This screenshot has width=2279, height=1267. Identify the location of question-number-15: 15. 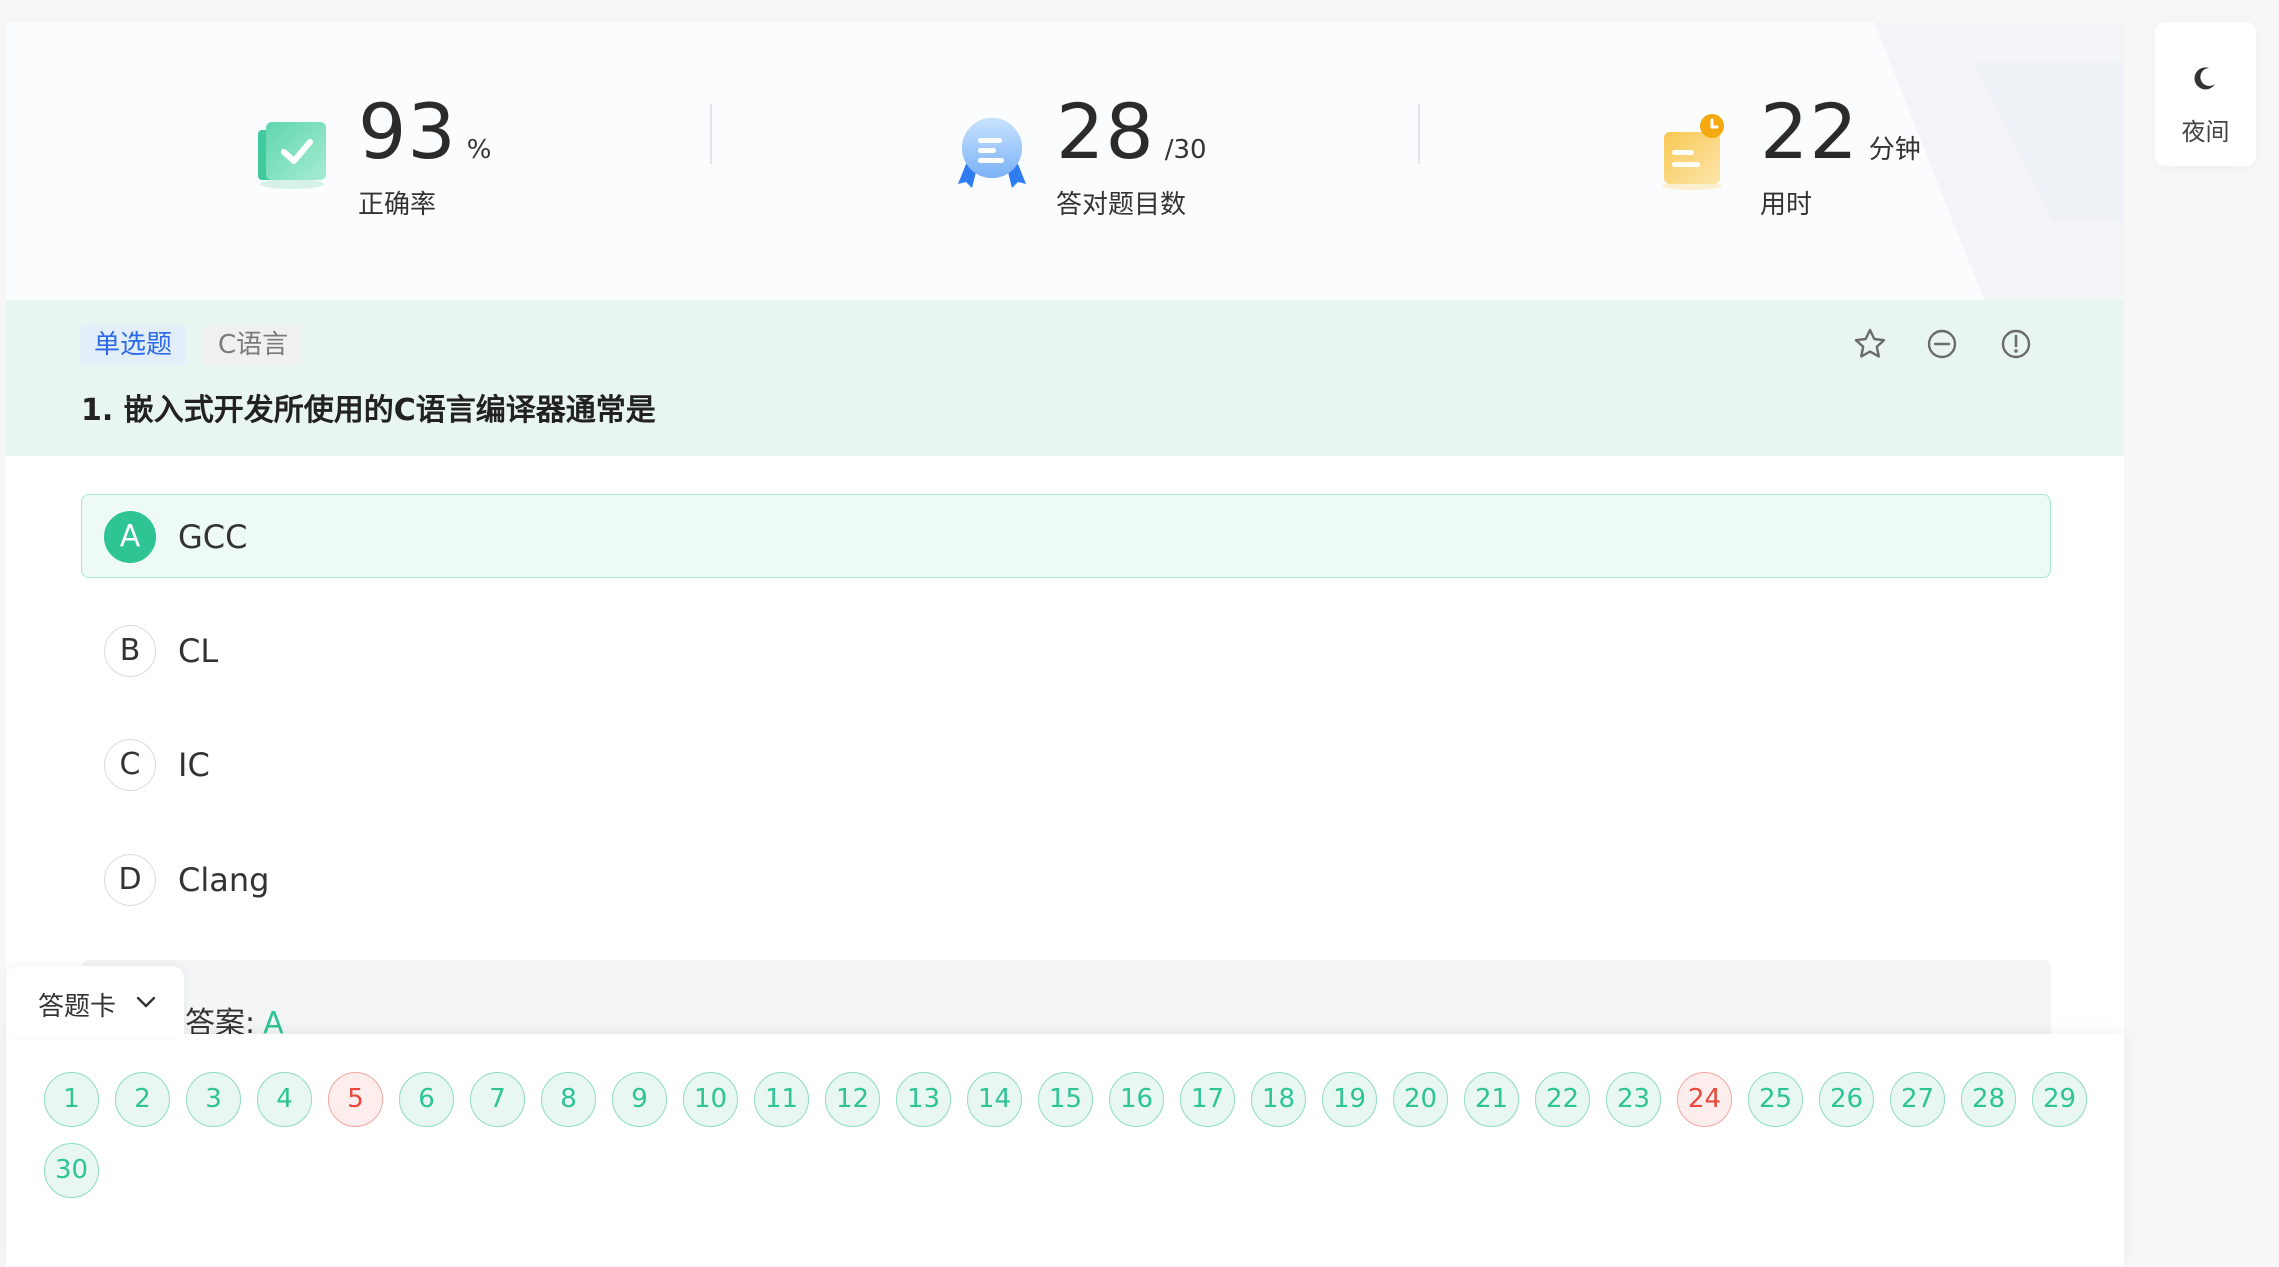
(1065, 1099).